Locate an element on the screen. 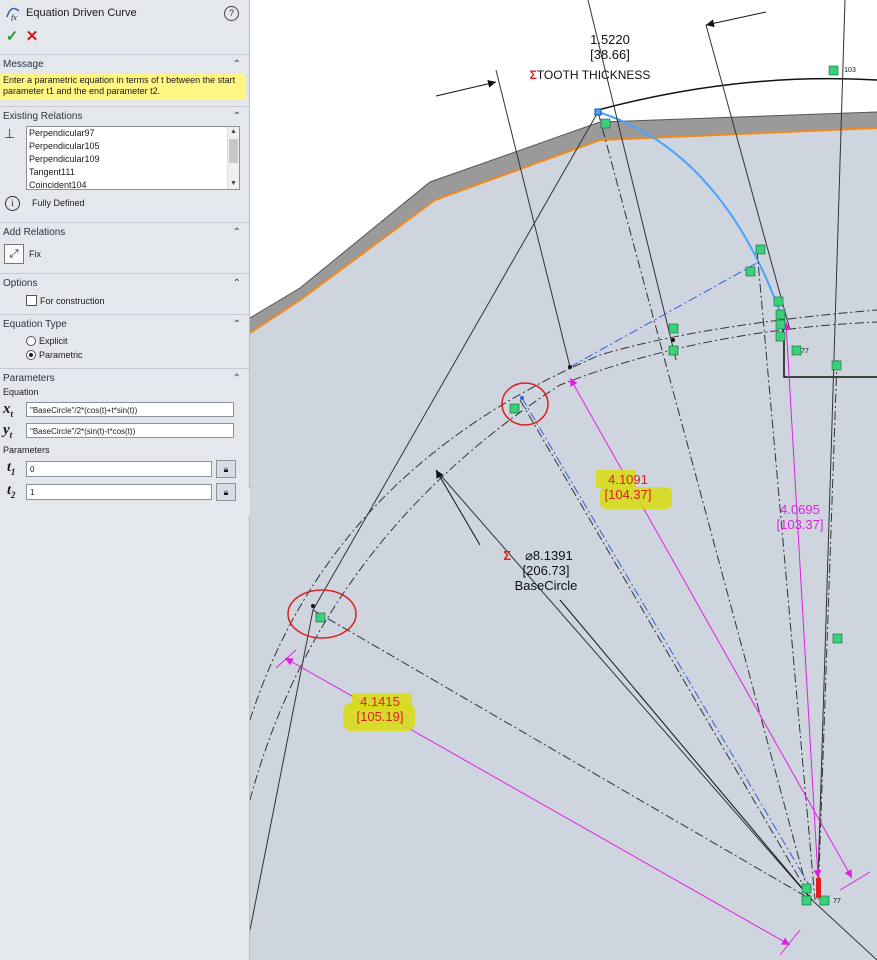 The image size is (877, 960). relation-item: Perpendicular109 is located at coordinates (133, 159).